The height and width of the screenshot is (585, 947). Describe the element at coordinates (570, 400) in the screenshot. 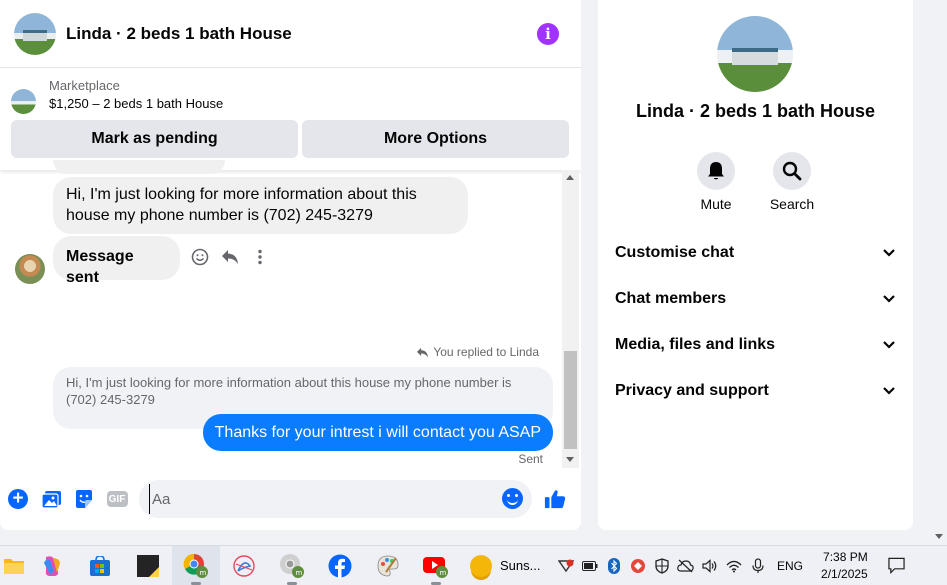

I see `scroll-thumb` at that location.